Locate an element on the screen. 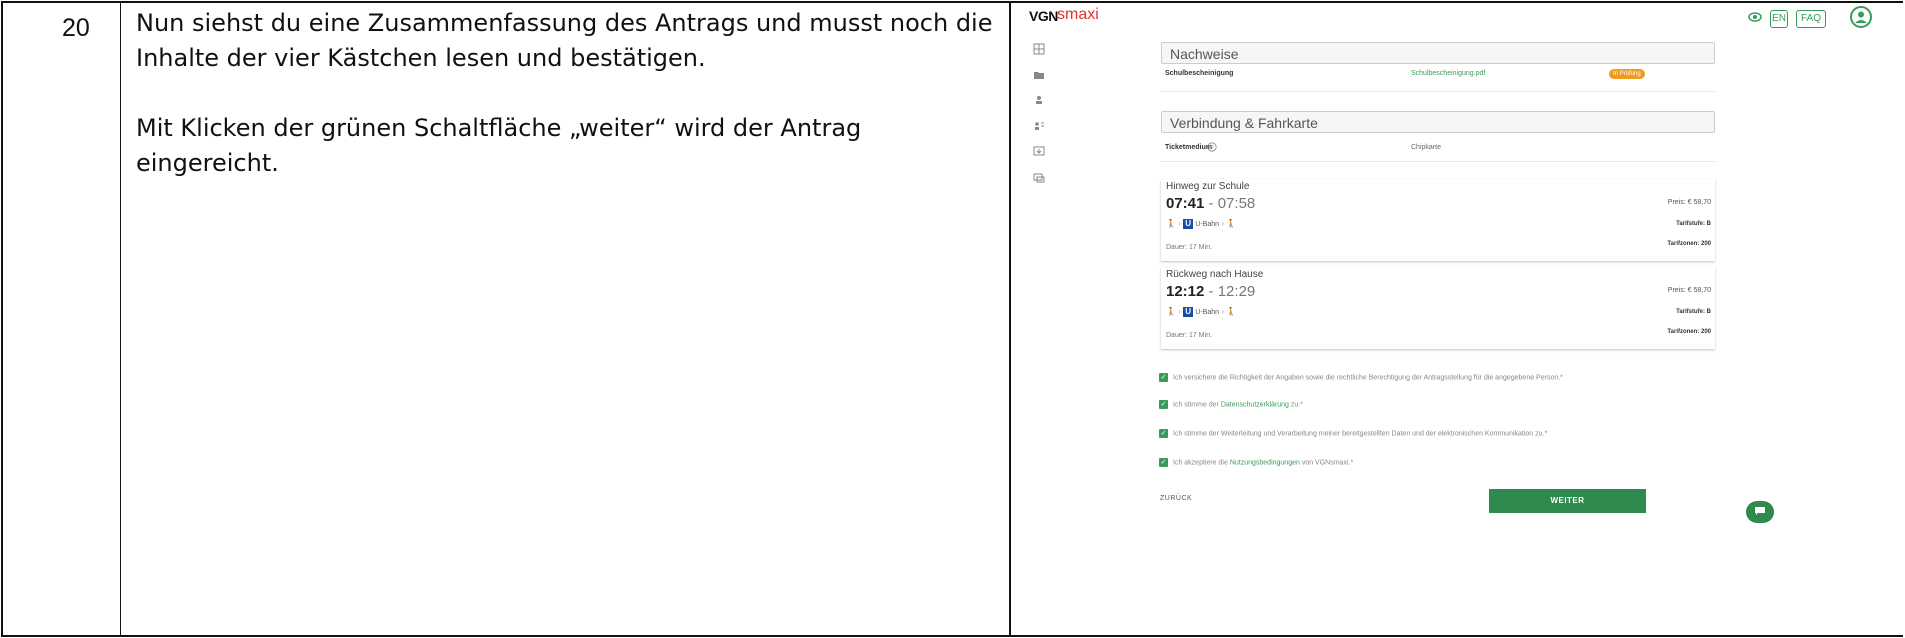 The width and height of the screenshot is (1905, 638). folder-icon is located at coordinates (1039, 75).